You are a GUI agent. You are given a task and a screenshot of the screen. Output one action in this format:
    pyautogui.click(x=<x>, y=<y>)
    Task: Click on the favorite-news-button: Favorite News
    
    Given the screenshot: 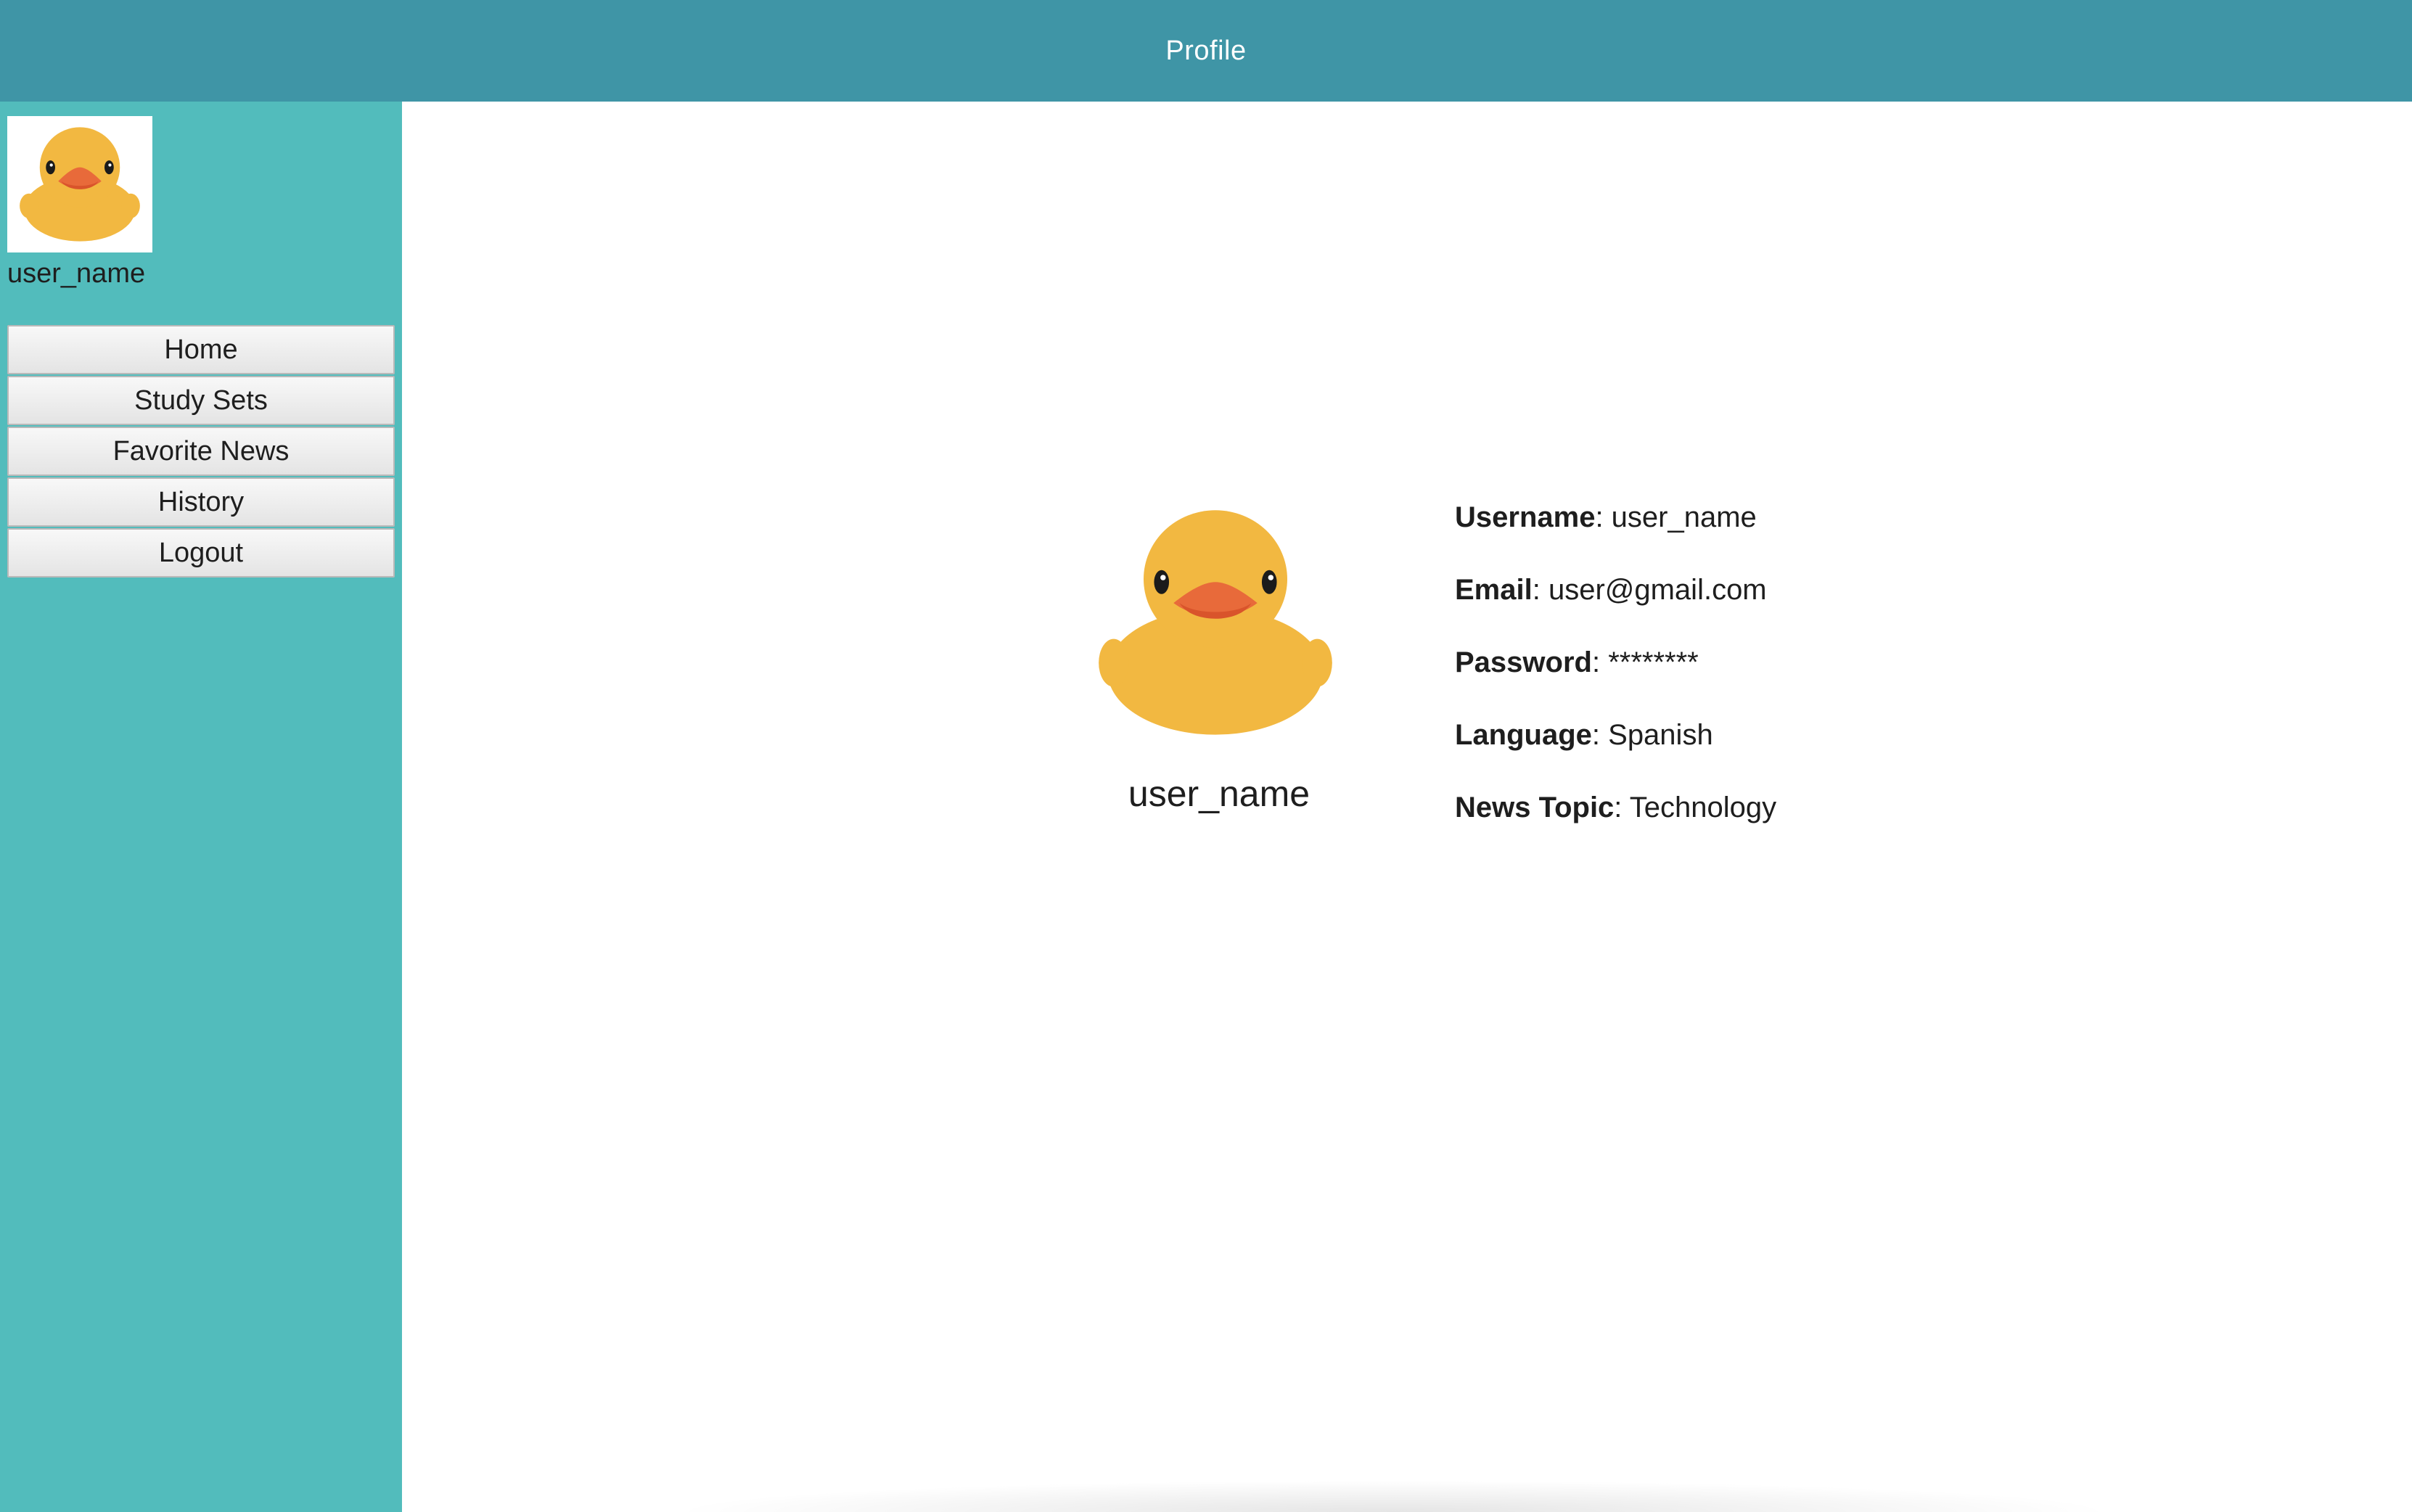 What is the action you would take?
    pyautogui.click(x=201, y=451)
    